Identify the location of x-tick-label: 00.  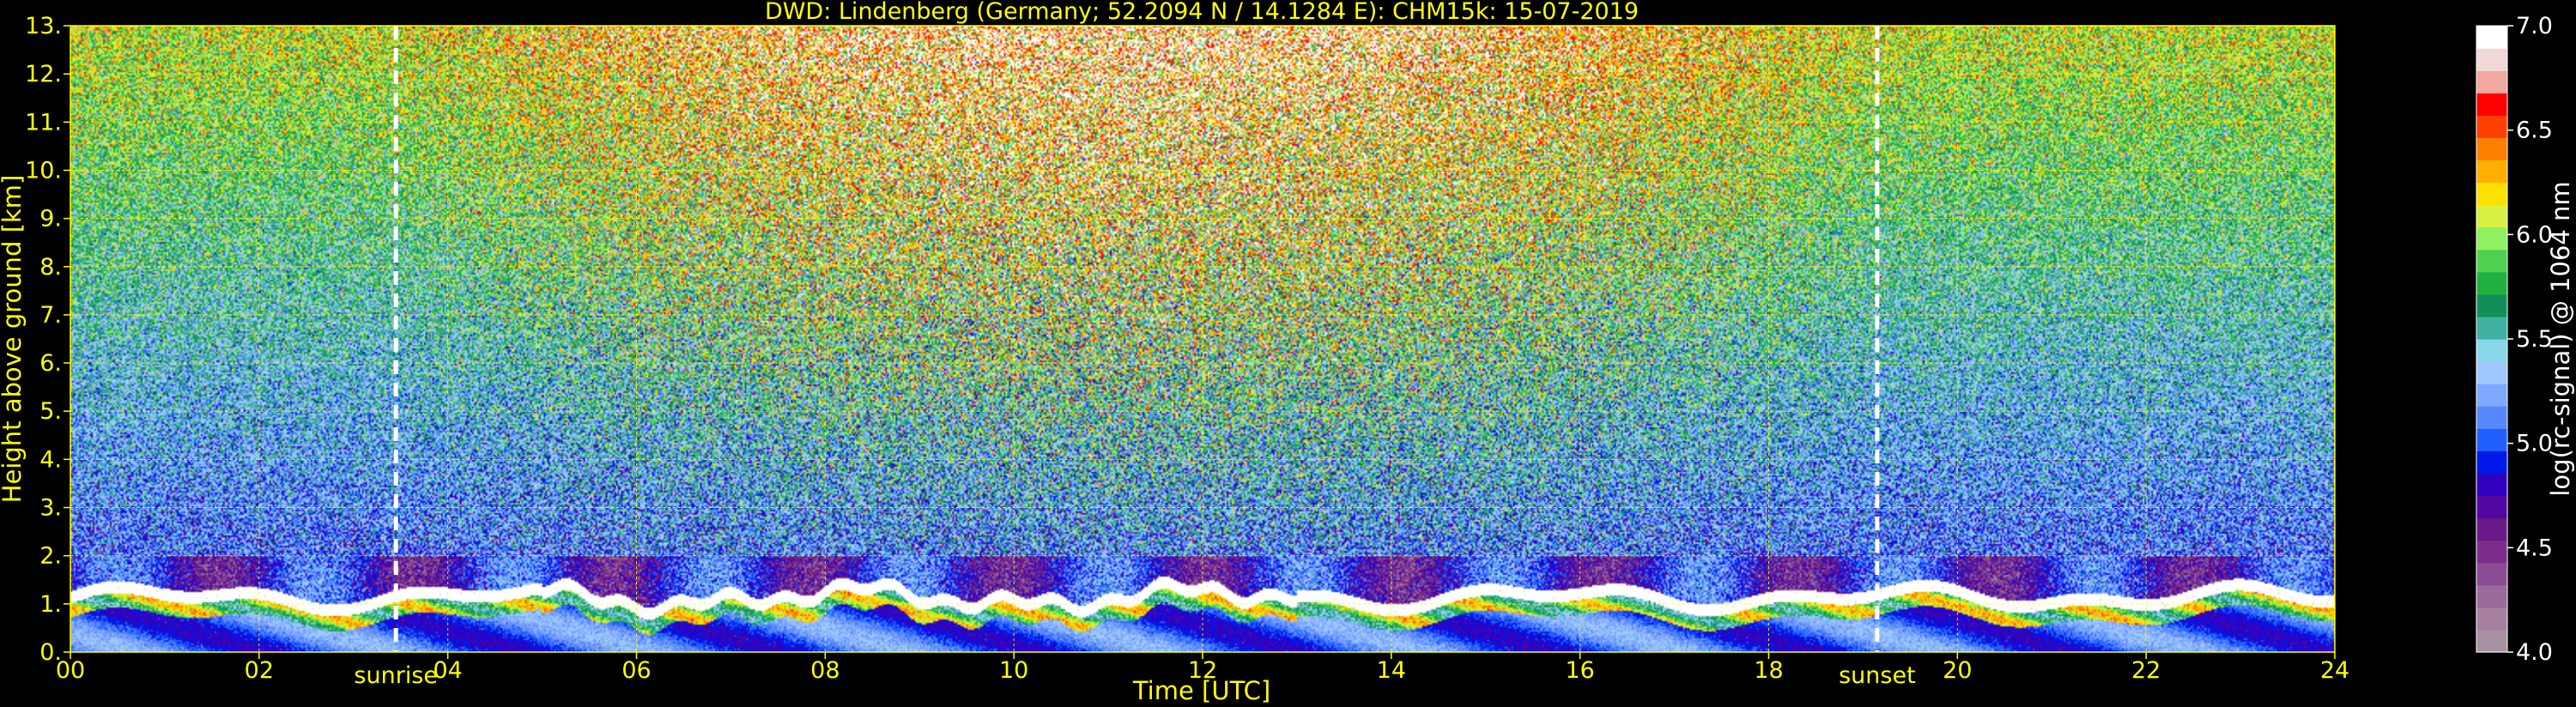
(70, 670).